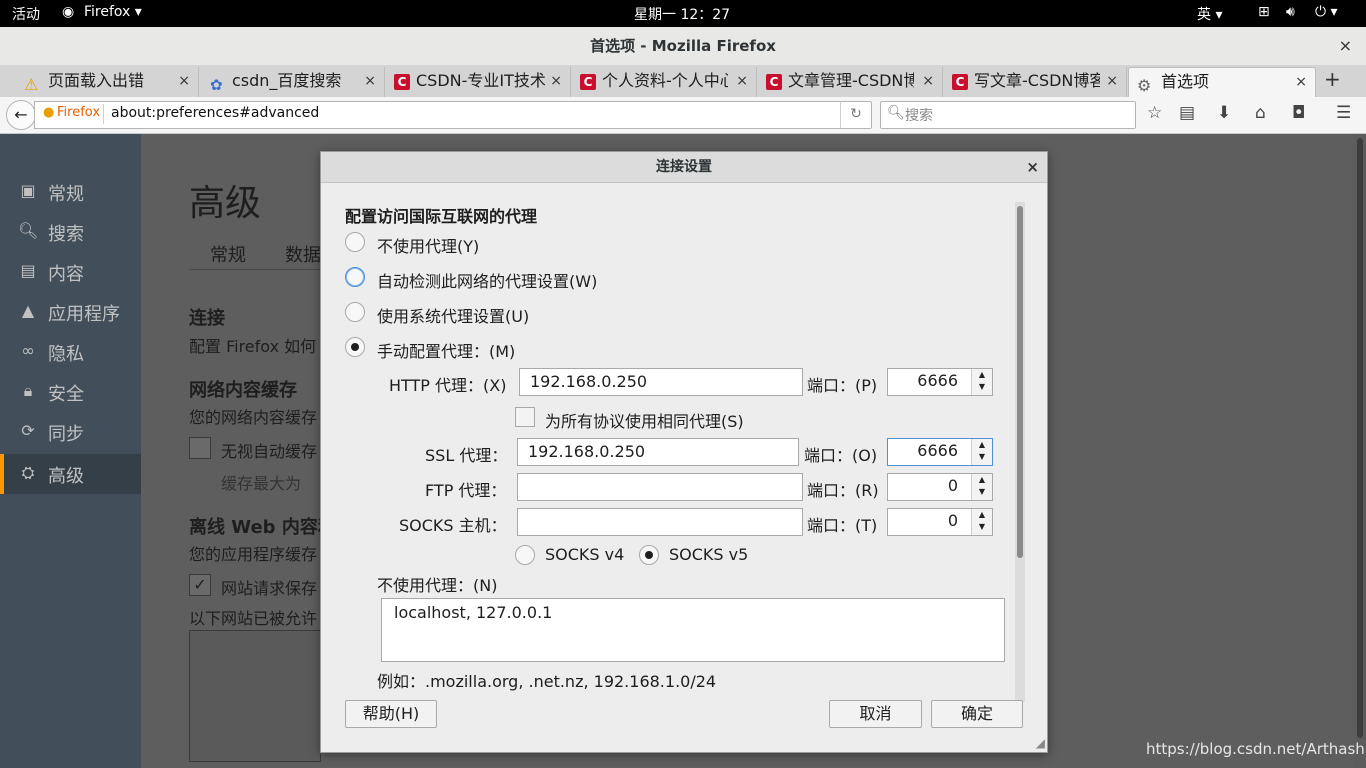 The image size is (1366, 768). What do you see at coordinates (1185, 81) in the screenshot?
I see `tab-label: 首选项` at bounding box center [1185, 81].